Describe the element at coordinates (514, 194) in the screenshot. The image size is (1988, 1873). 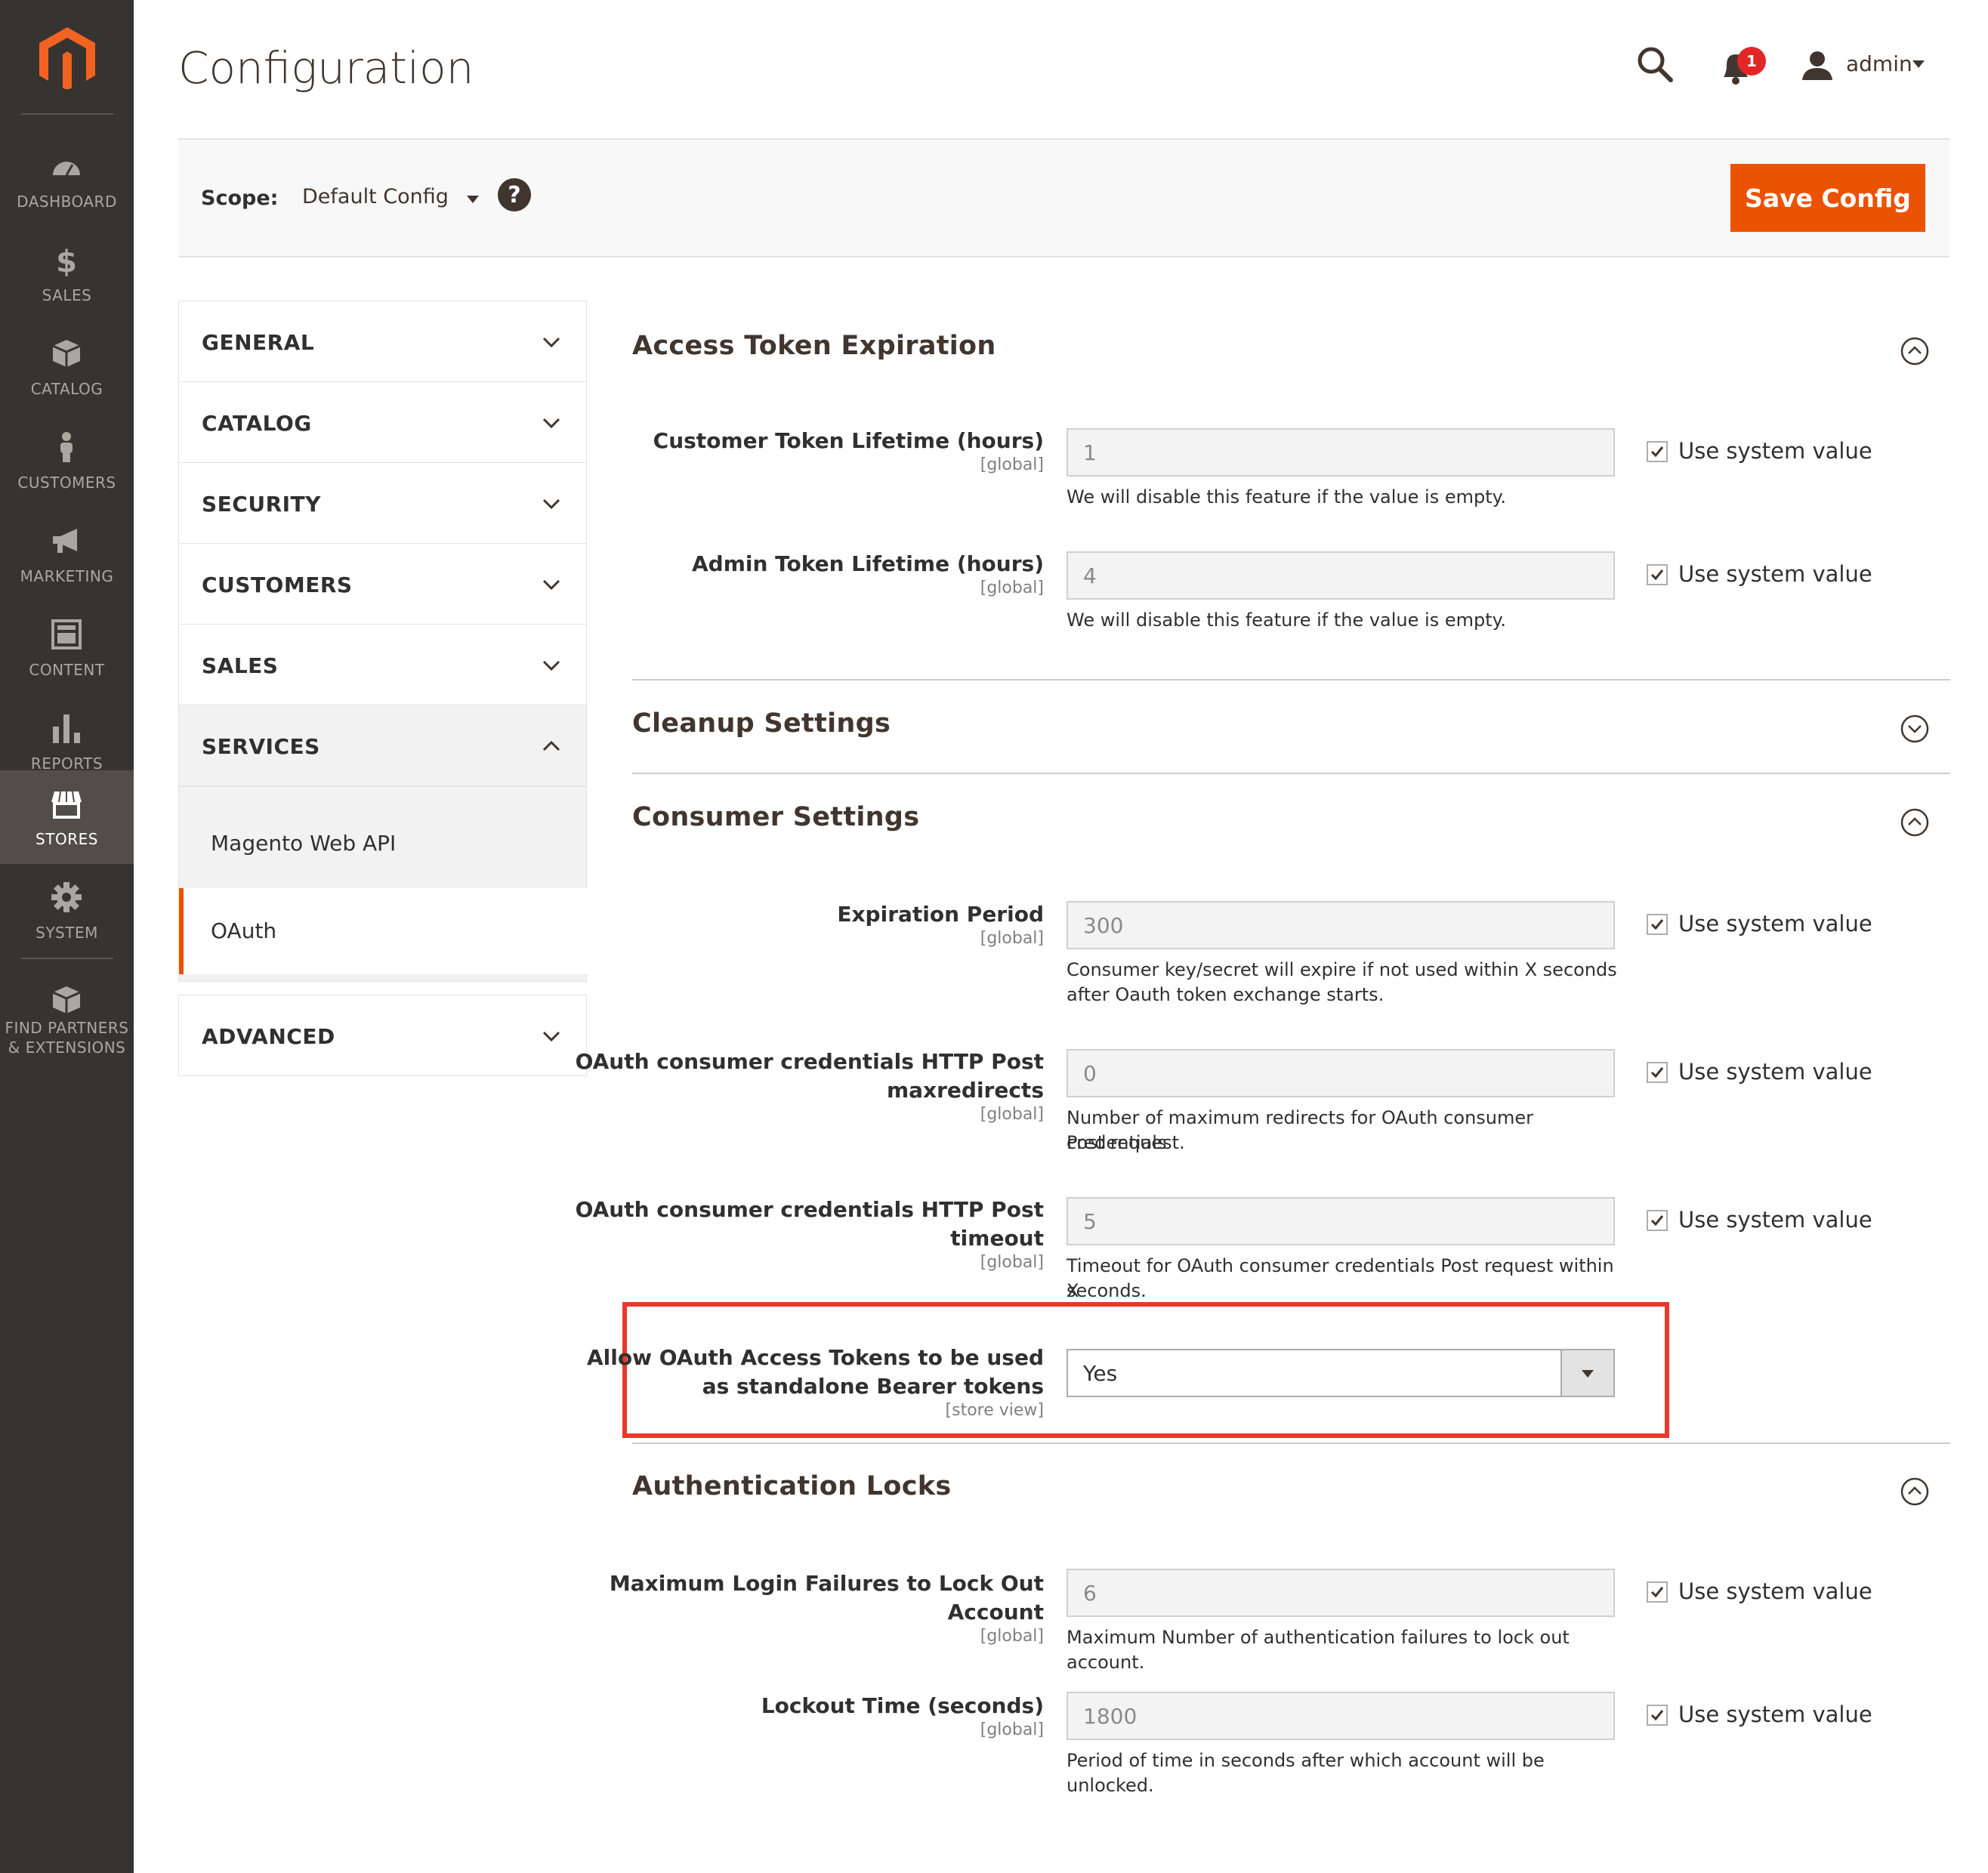
I see `help-icon: ?` at that location.